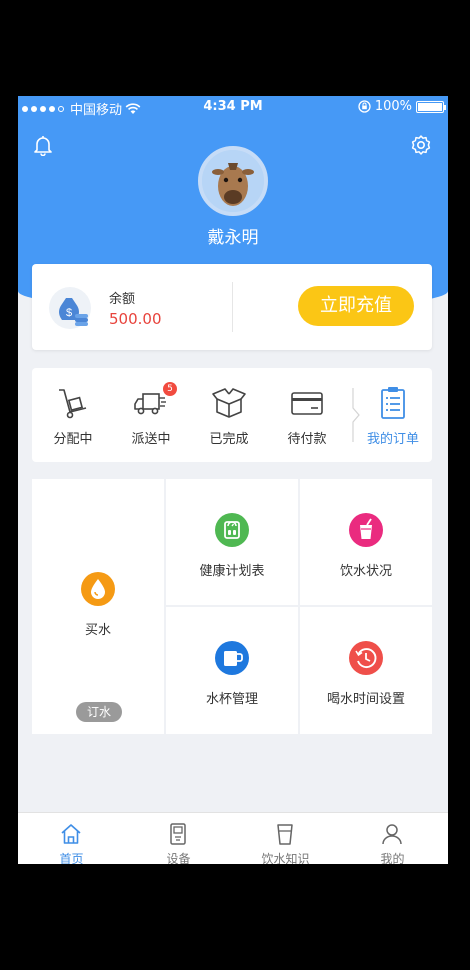 This screenshot has width=470, height=970. Describe the element at coordinates (178, 858) in the screenshot. I see `tab-label: 设备` at that location.